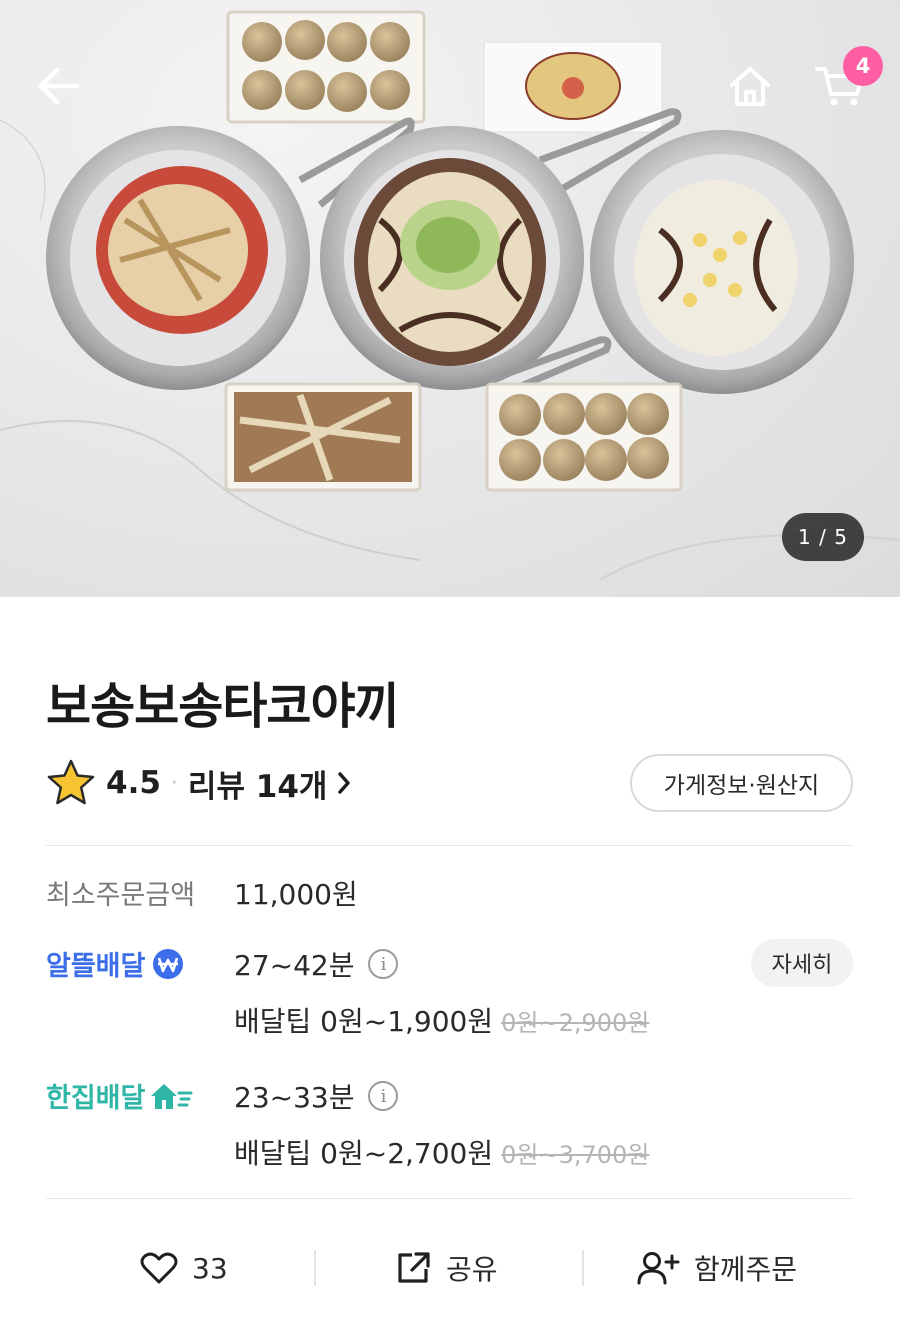 The width and height of the screenshot is (900, 1335). Describe the element at coordinates (294, 1097) in the screenshot. I see `single-delivery-time: 23~33분` at that location.